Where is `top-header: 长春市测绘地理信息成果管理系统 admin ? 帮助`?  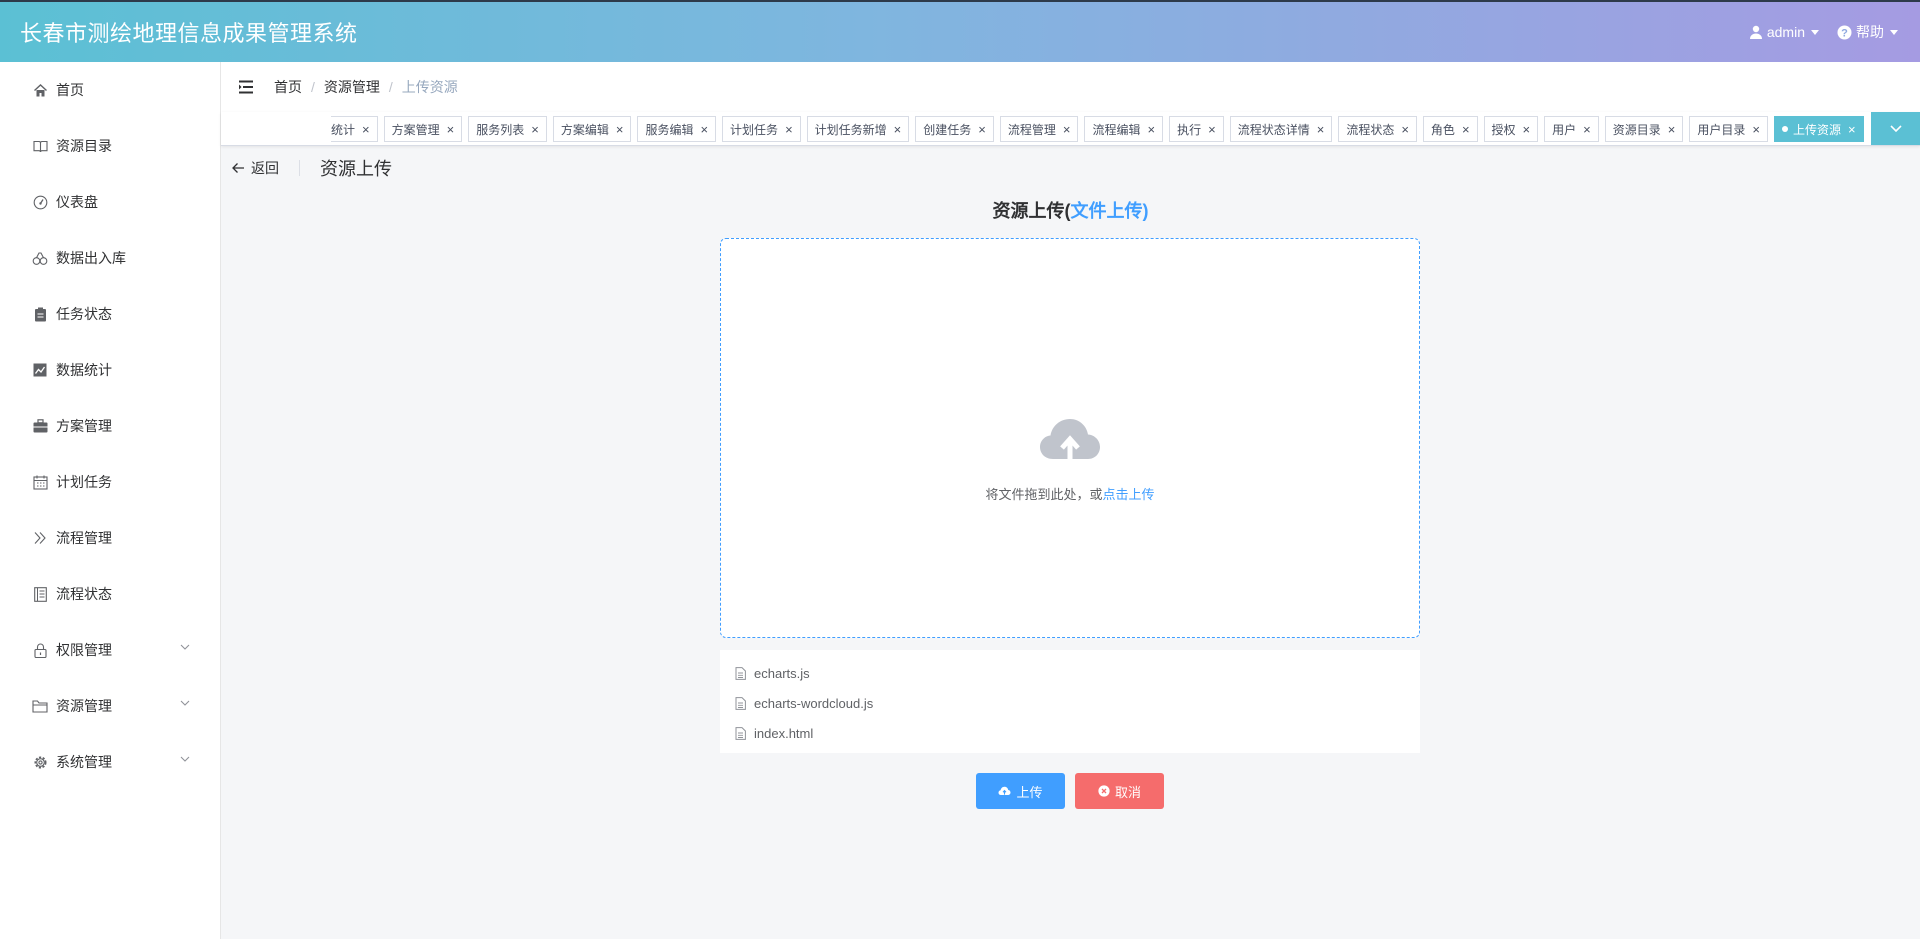 top-header: 长春市测绘地理信息成果管理系统 admin ? 帮助 is located at coordinates (960, 31).